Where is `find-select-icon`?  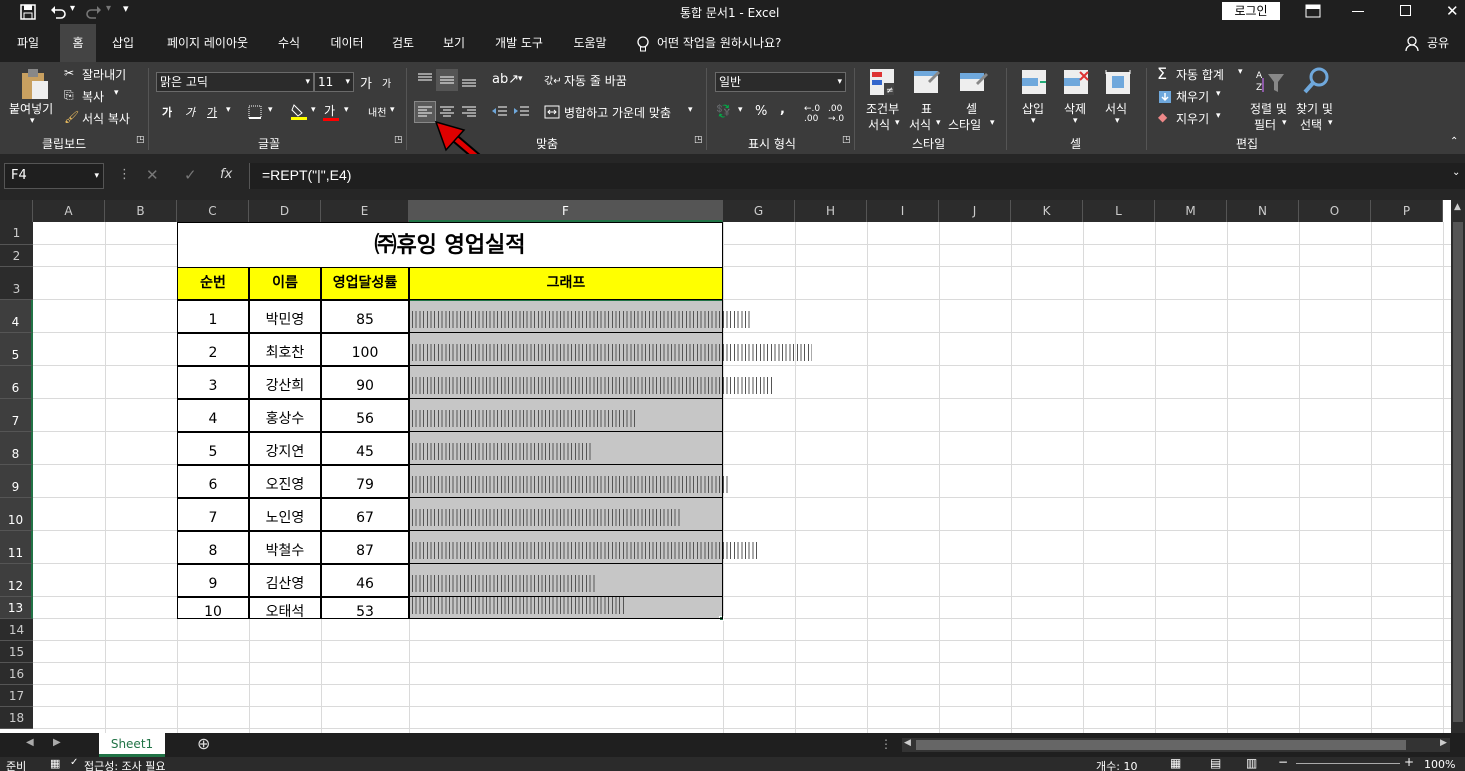
find-select-icon is located at coordinates (1317, 81).